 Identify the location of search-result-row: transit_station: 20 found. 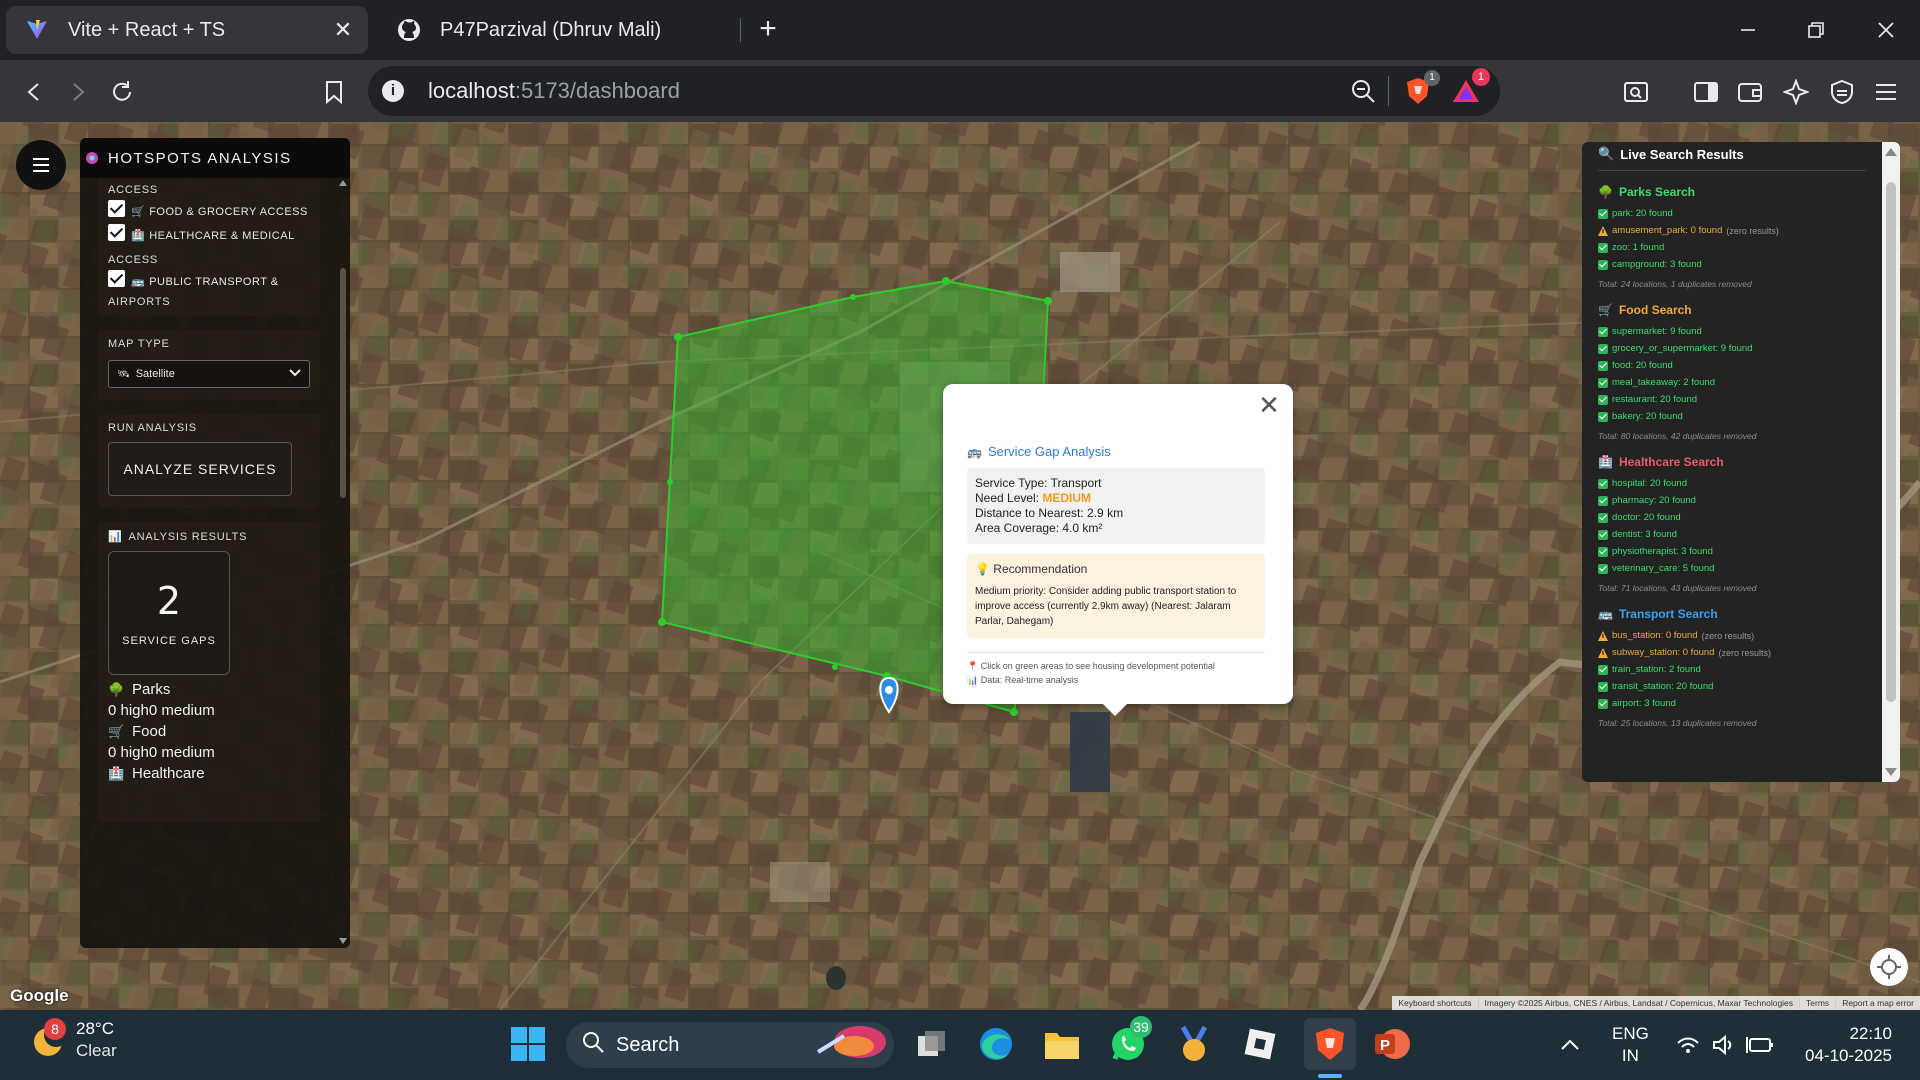
(1732, 686).